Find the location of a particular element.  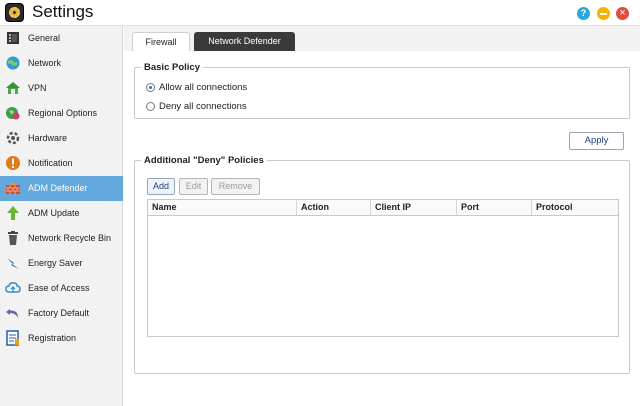

firewall-icon is located at coordinates (13, 188).